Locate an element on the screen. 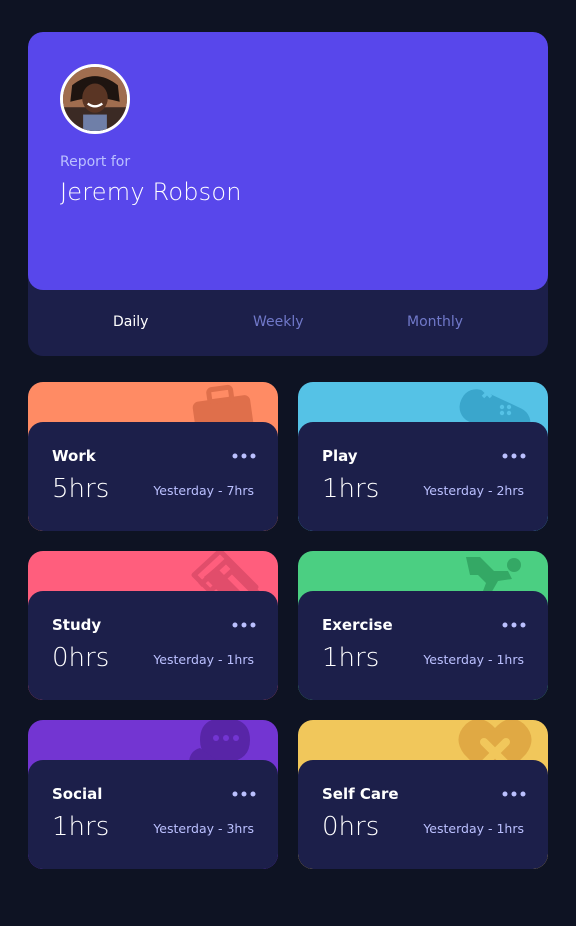  activity-card-social: Social 1hrs Yesterday - 3hrs is located at coordinates (153, 794).